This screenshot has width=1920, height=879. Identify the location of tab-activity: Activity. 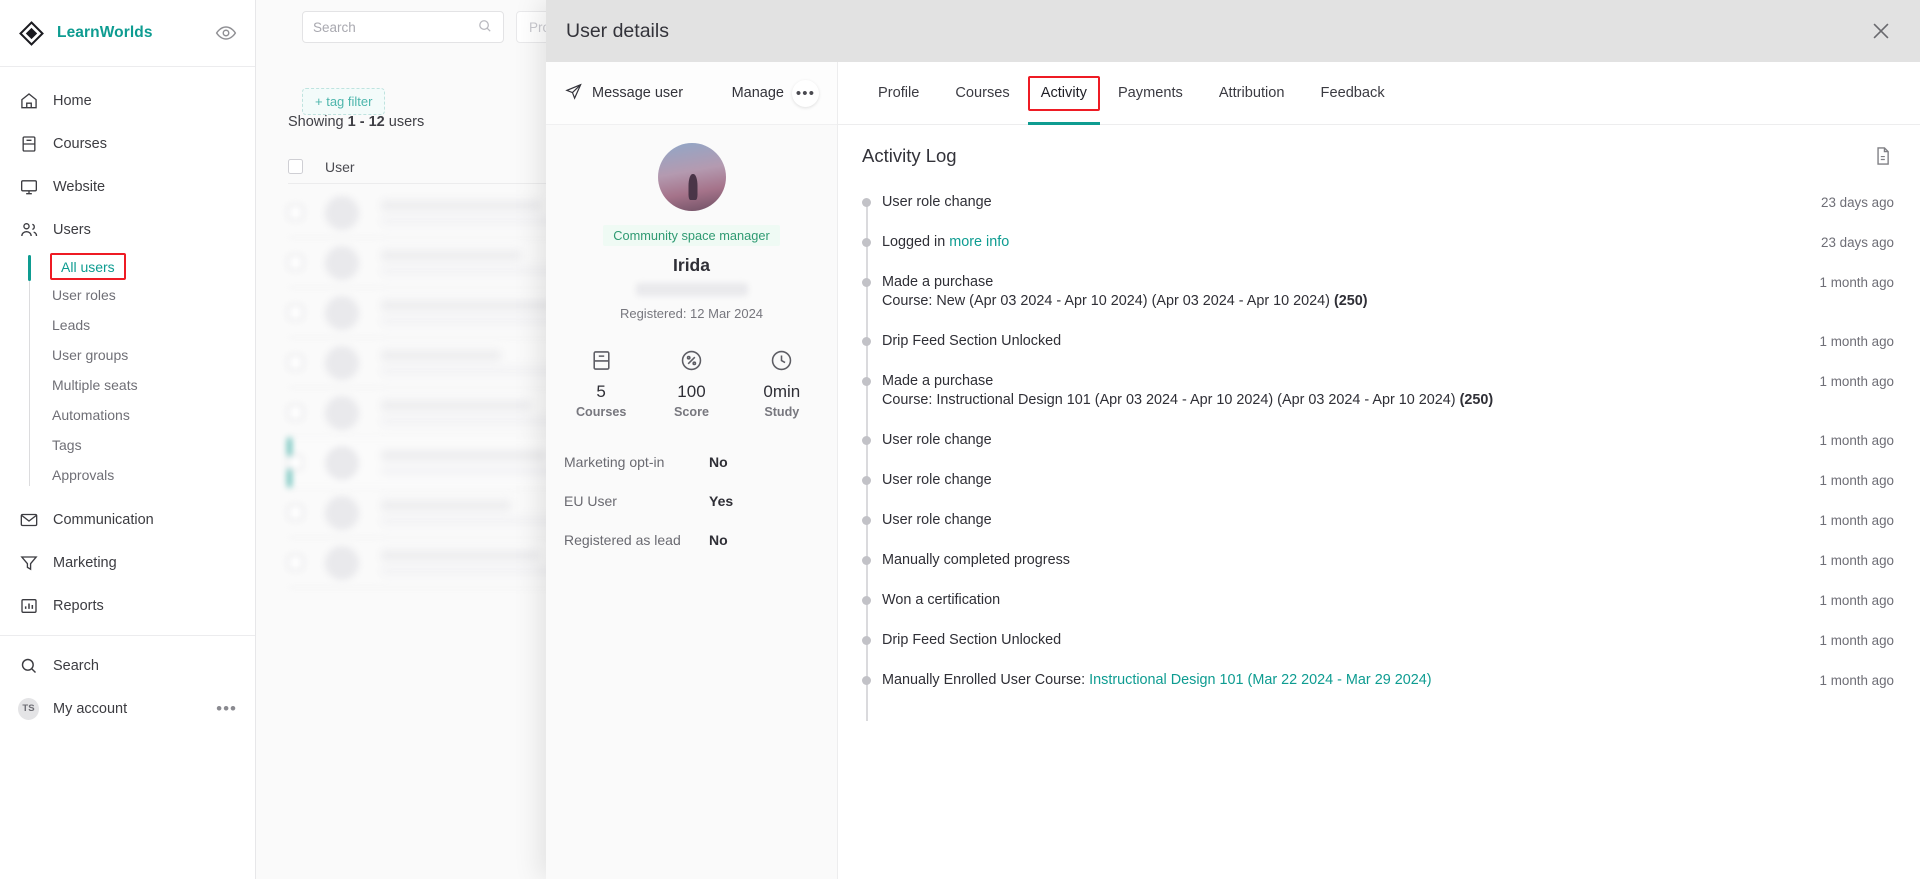
(1064, 100).